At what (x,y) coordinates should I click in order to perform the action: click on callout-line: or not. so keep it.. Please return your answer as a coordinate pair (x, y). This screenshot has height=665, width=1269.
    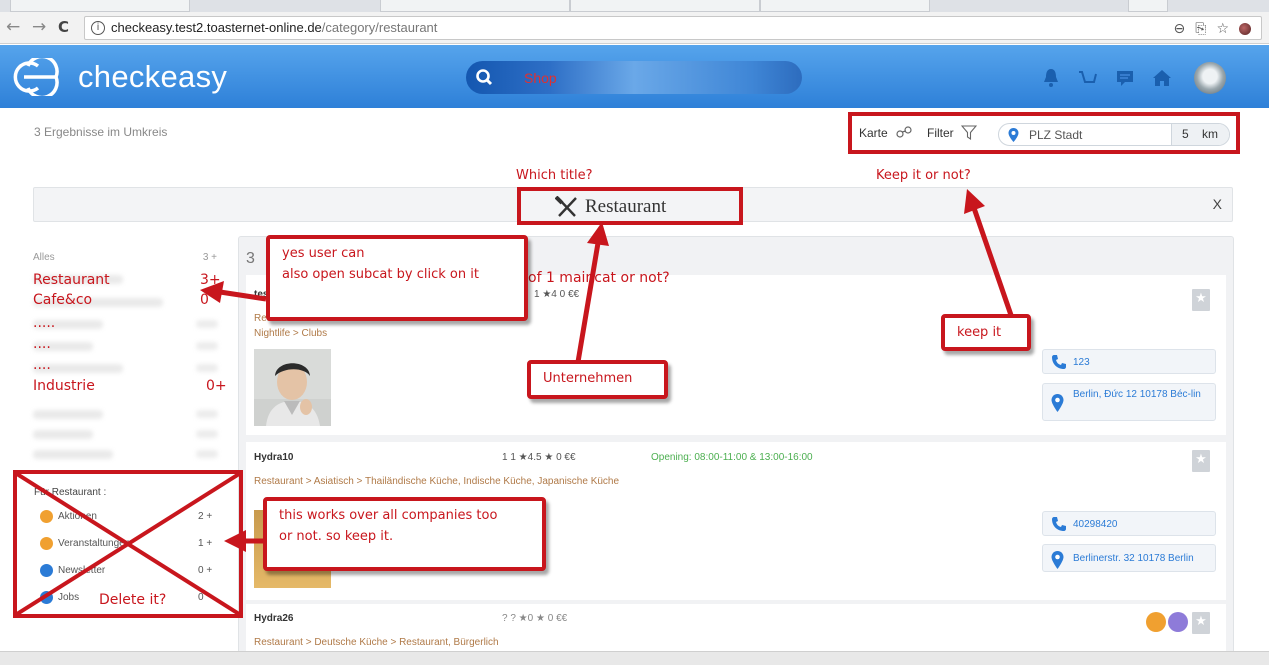
    Looking at the image, I should click on (336, 536).